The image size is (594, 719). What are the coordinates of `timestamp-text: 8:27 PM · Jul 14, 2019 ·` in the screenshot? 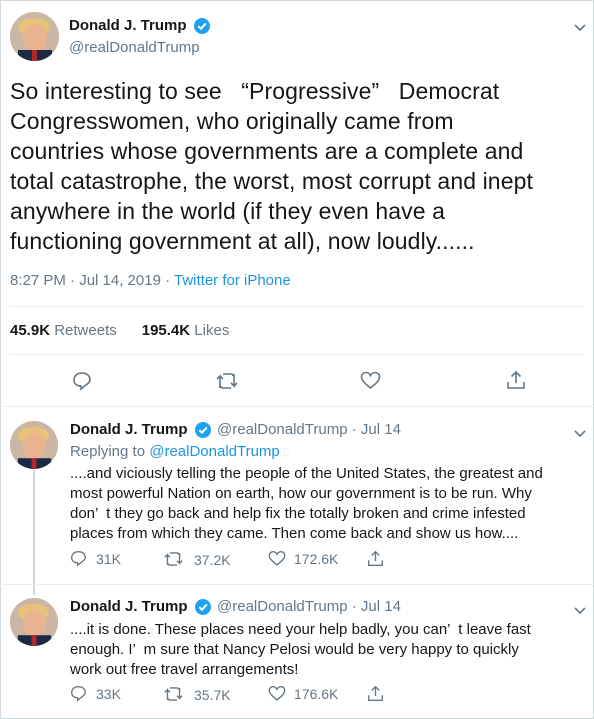 It's located at (92, 280).